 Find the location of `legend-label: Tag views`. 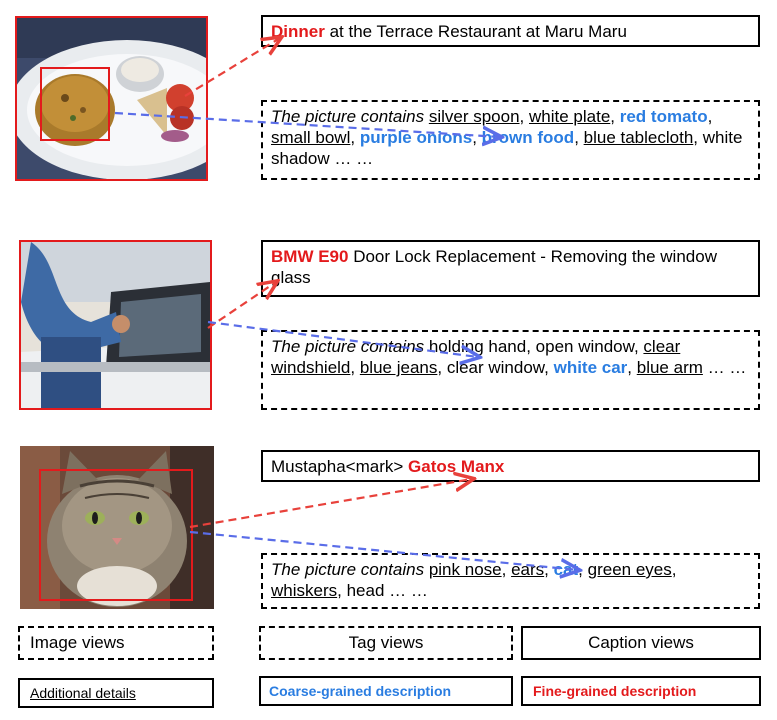

legend-label: Tag views is located at coordinates (386, 642).